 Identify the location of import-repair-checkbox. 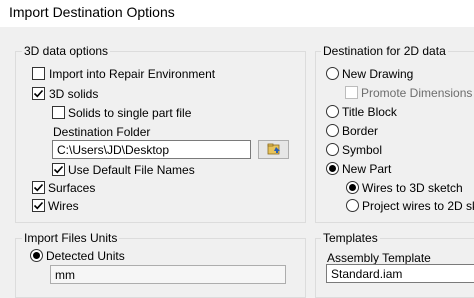
(38, 73).